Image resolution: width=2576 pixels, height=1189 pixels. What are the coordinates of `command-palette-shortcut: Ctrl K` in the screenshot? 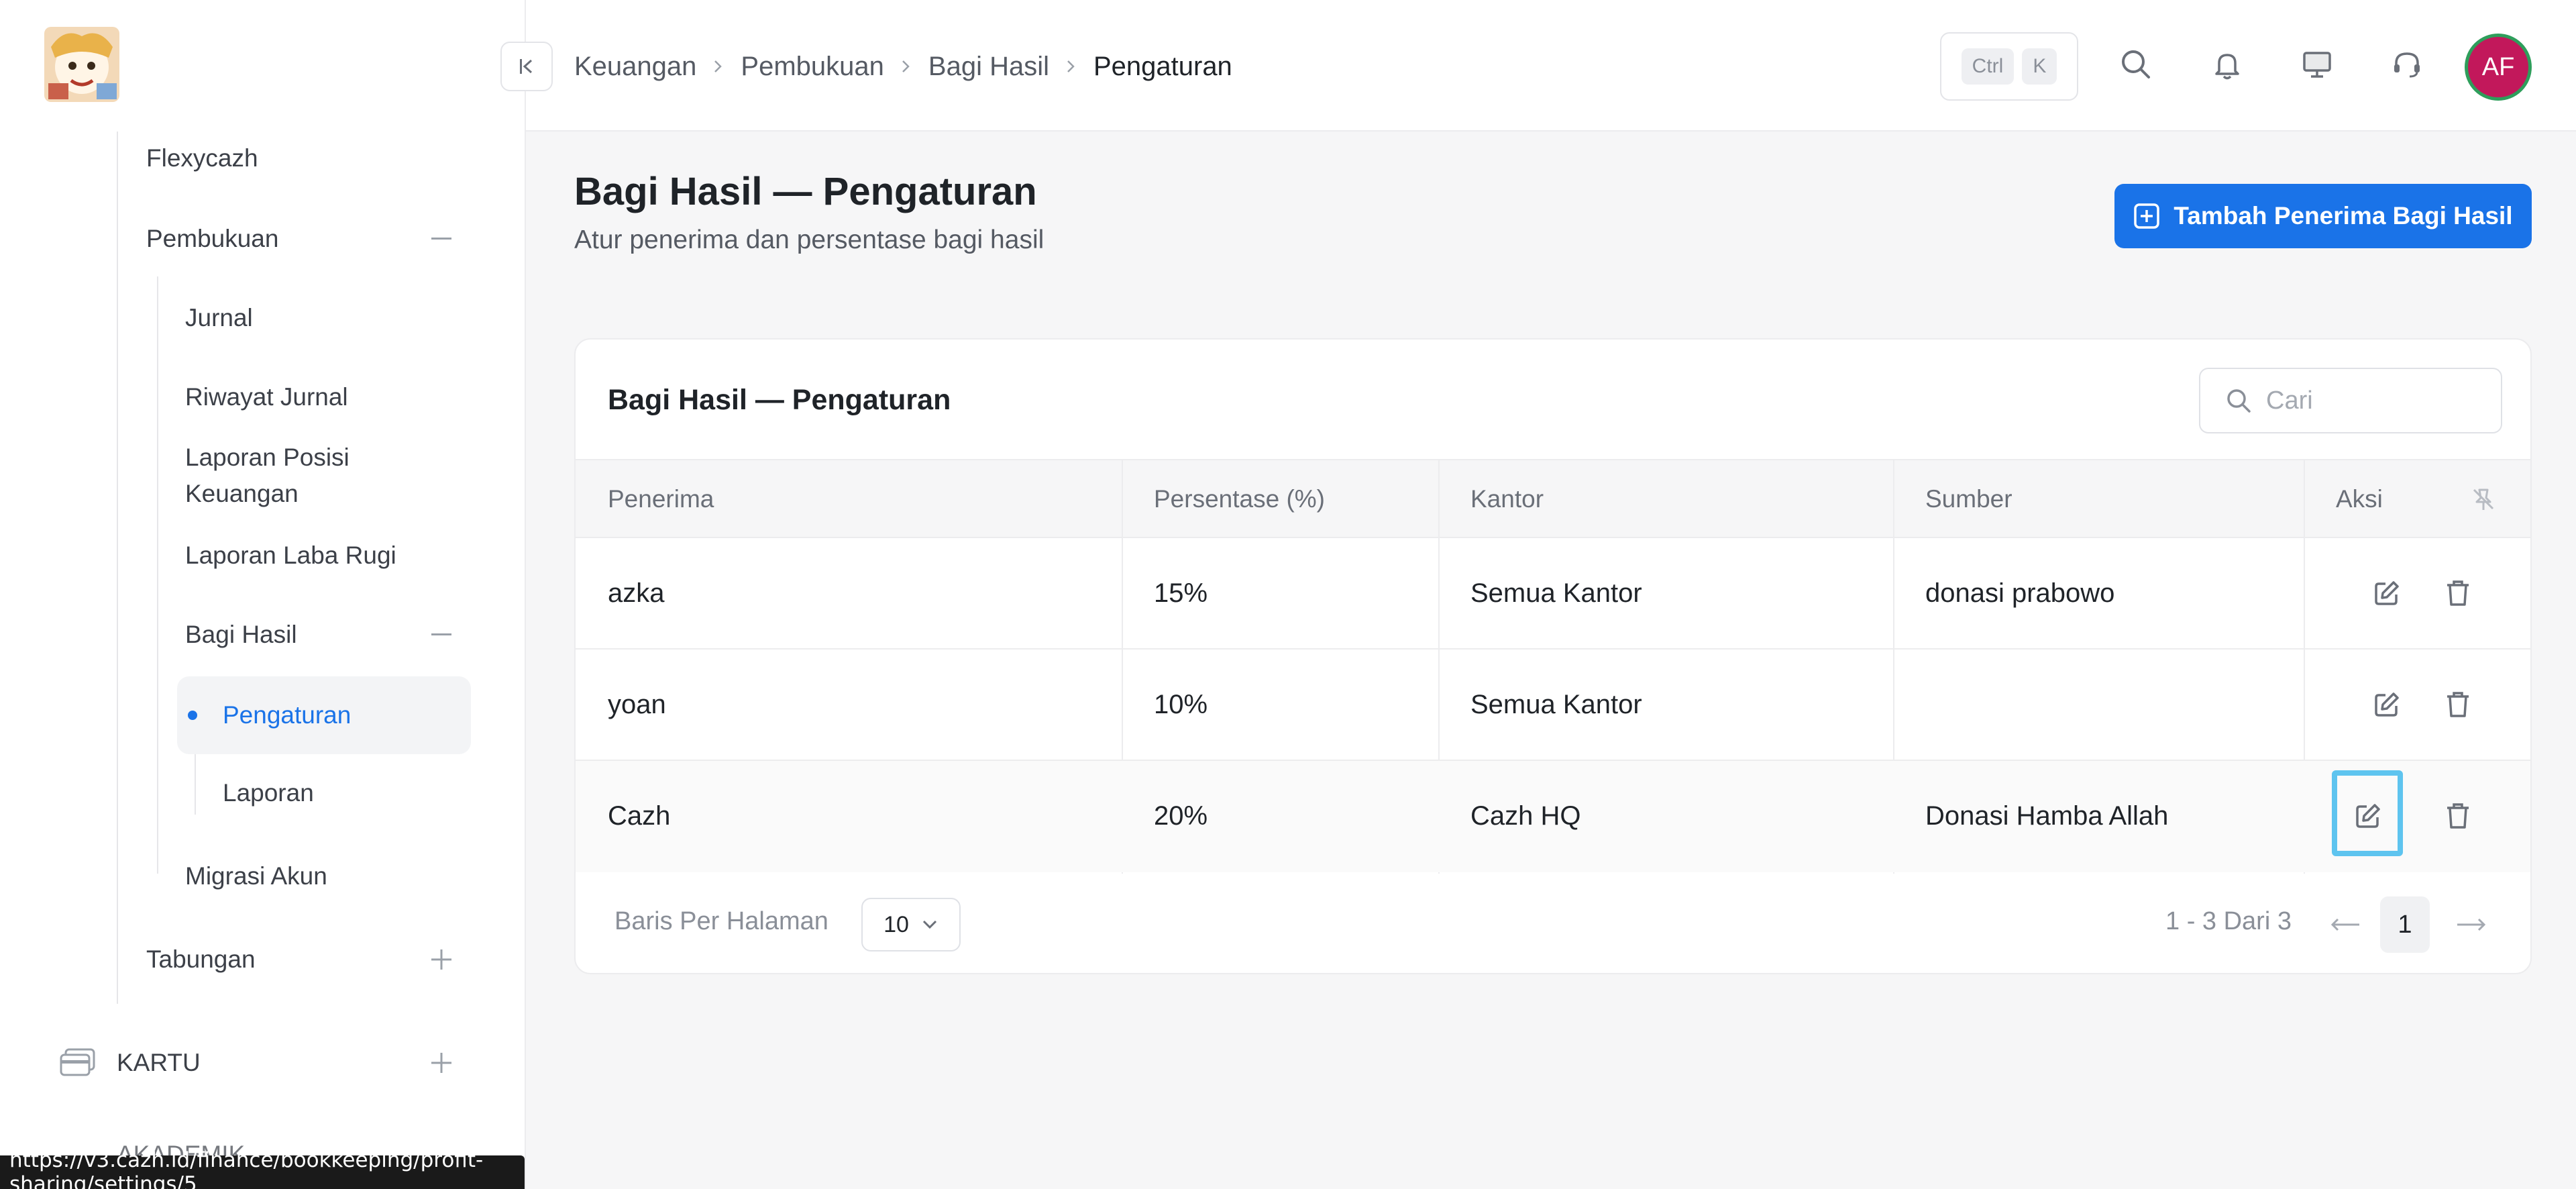 It's located at (2009, 66).